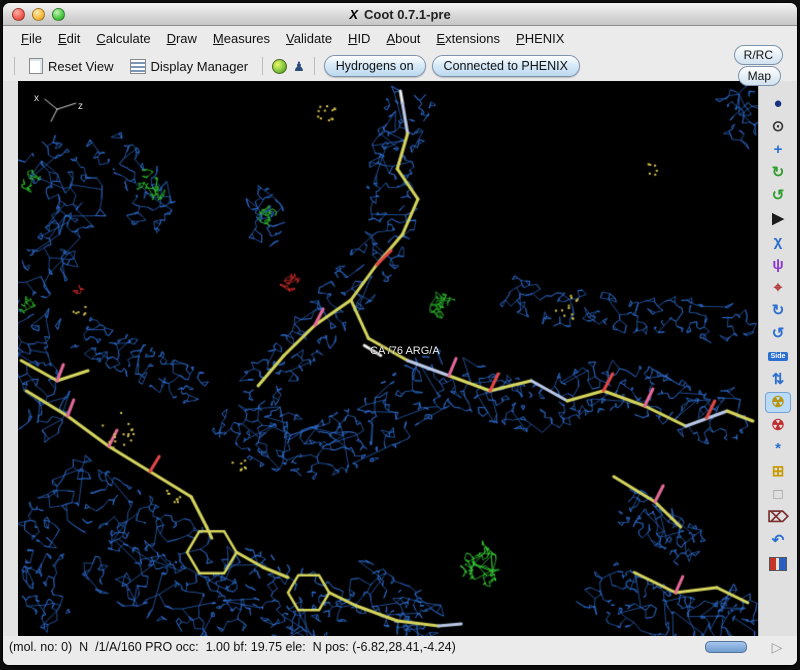  I want to click on model-toolbar: ● ⊙ + ↻ ↺ ▶ χ ψ ⌖ ↻ ↺ Side ⇅ ☢ ☢ * ⊞ □ ⌦ ↶, so click(777, 358).